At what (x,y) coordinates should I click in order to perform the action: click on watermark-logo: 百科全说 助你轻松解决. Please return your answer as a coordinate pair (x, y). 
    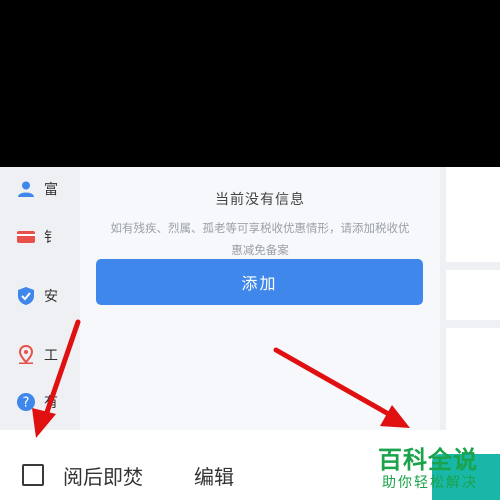
    Looking at the image, I should click on (435, 467).